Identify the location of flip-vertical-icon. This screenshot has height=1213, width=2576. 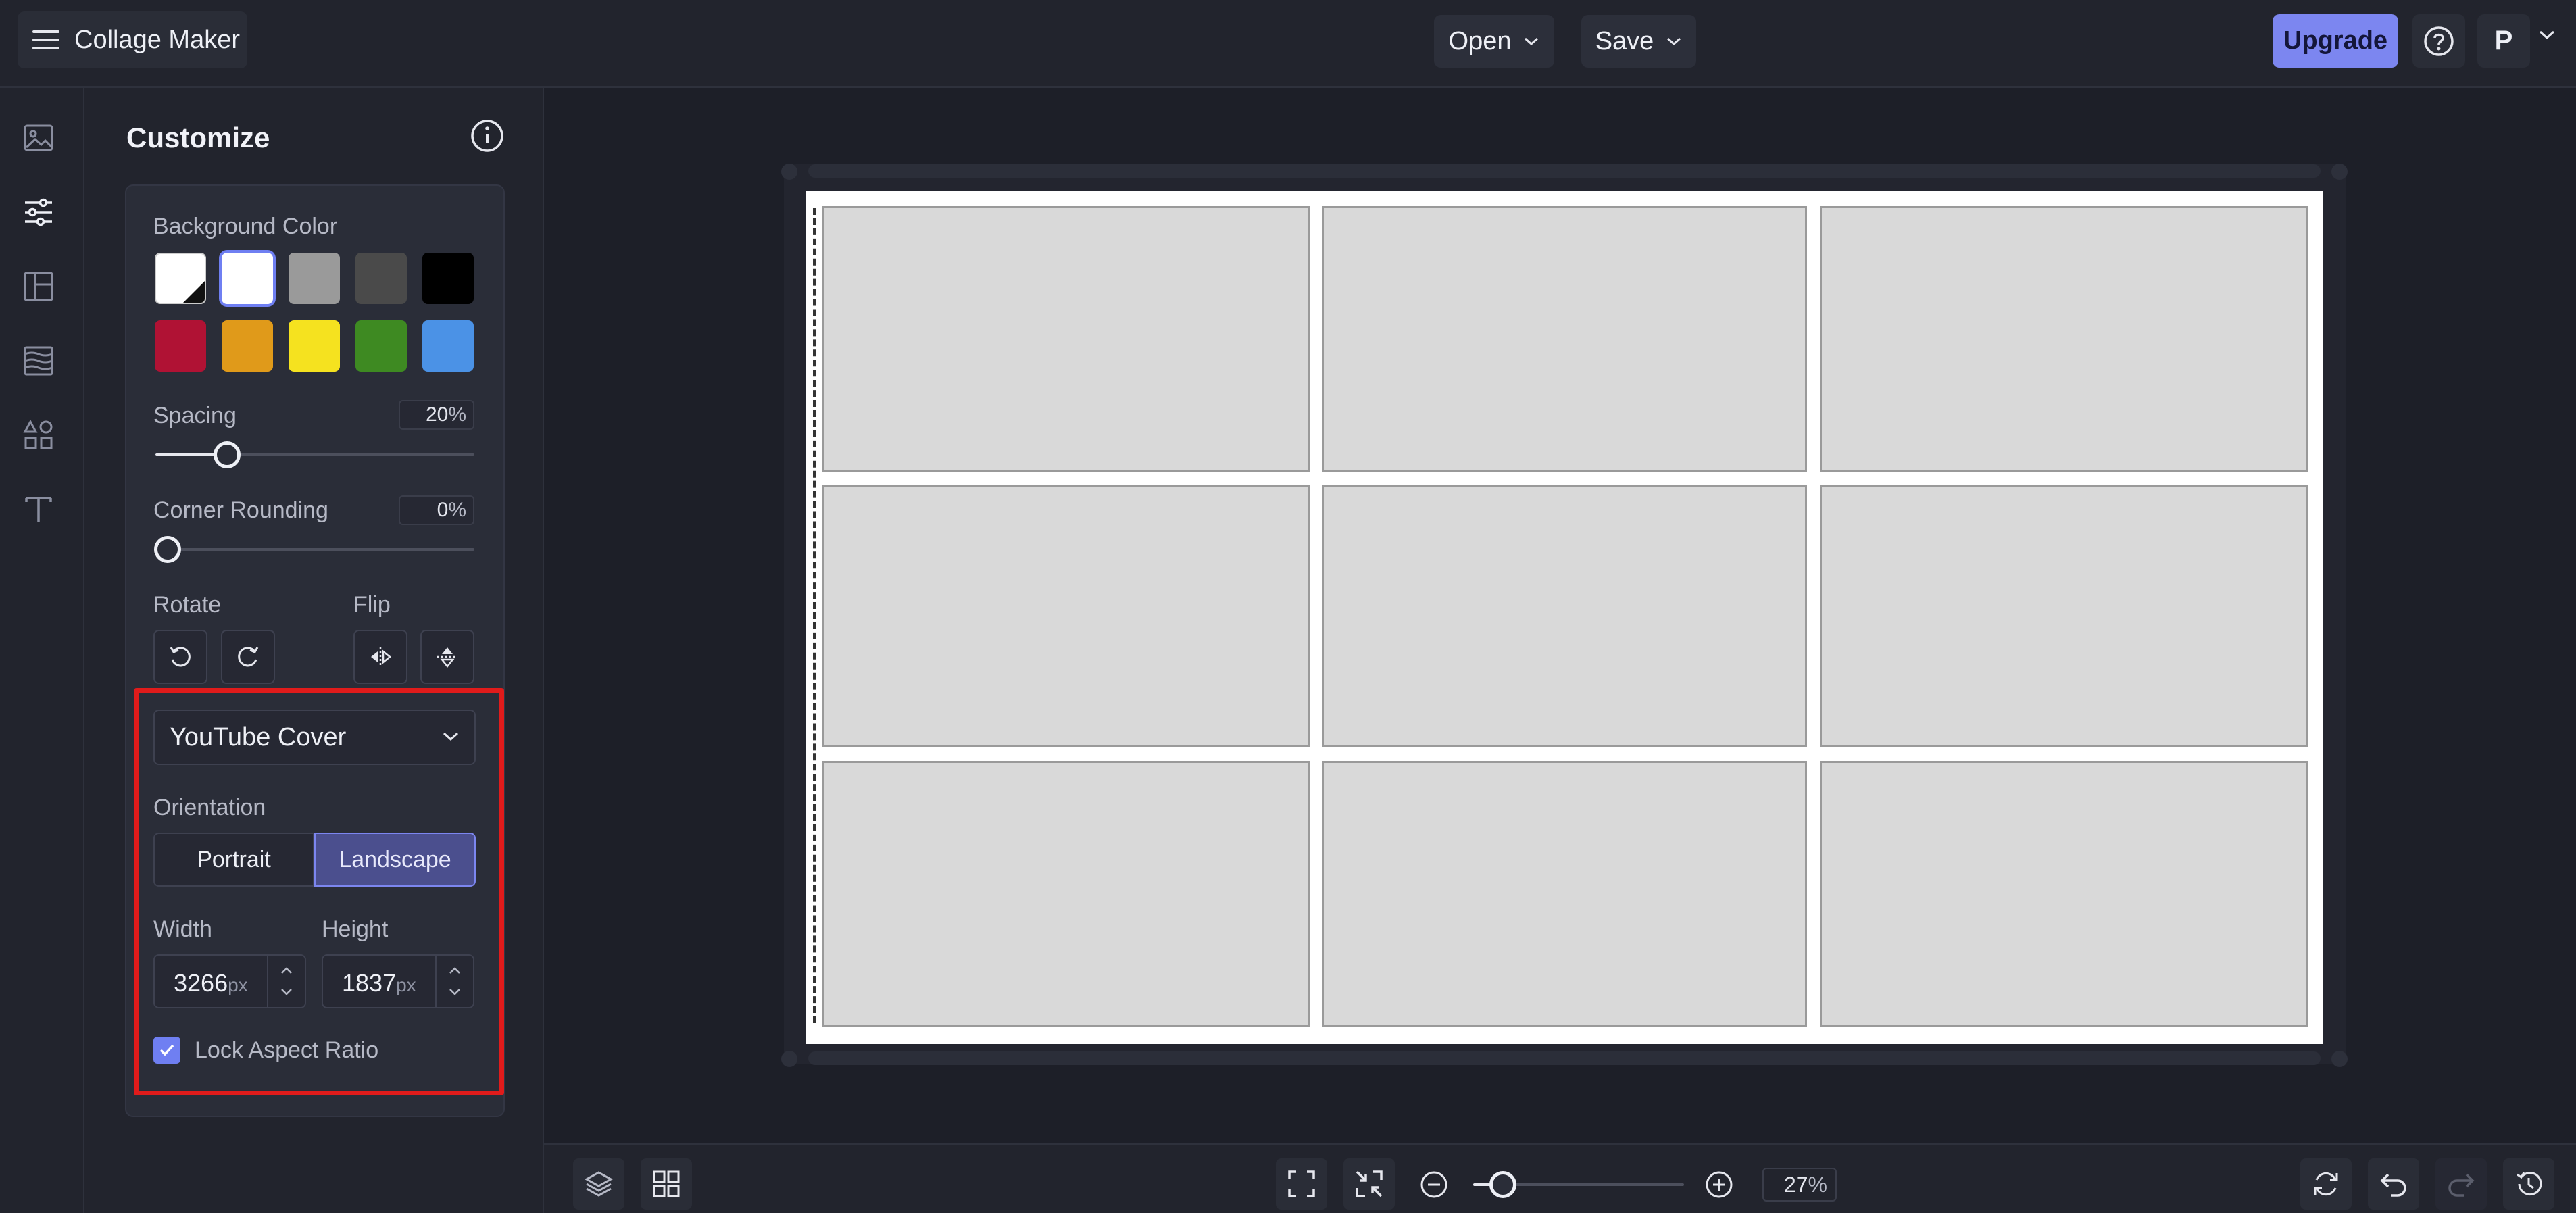
(448, 656).